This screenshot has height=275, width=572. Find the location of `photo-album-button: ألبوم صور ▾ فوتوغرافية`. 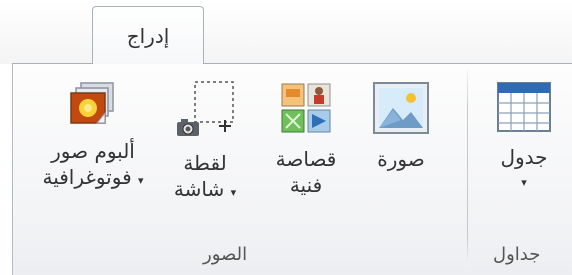

photo-album-button: ألبوم صور ▾ فوتوغرافية is located at coordinates (93, 137).